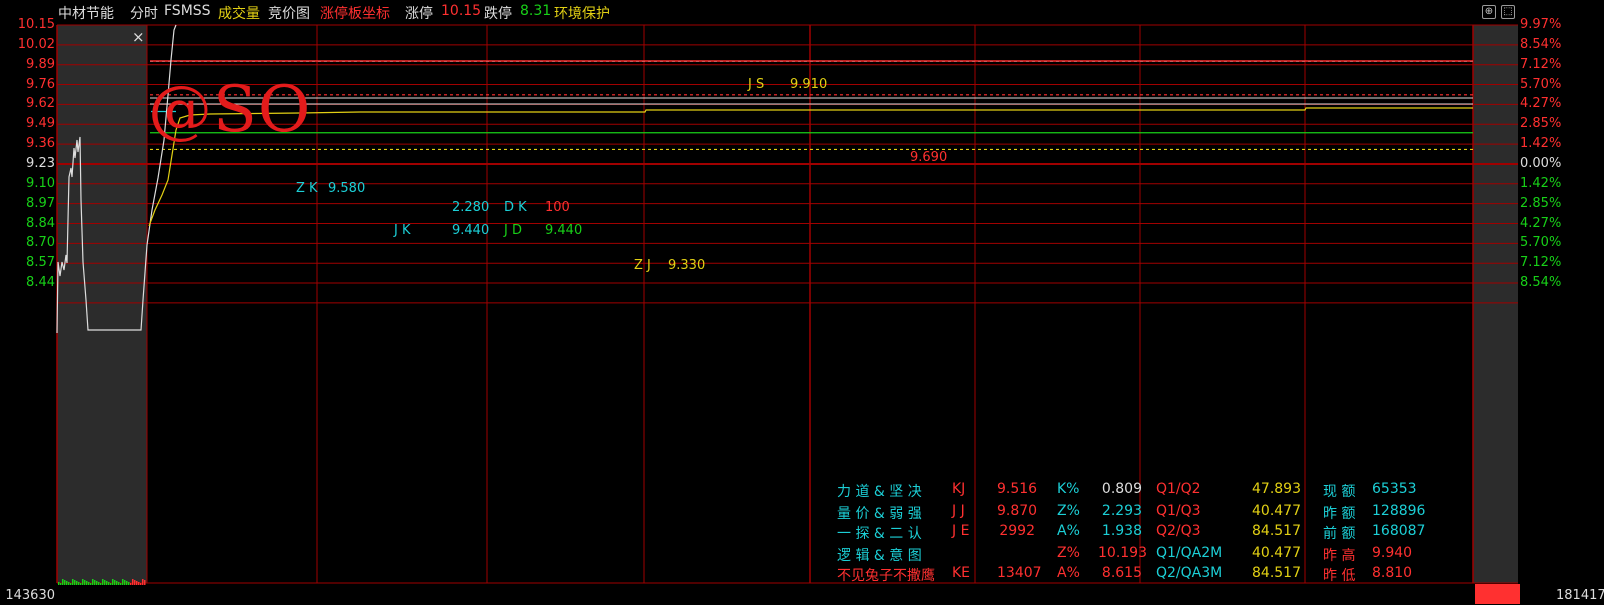 The image size is (1604, 605). What do you see at coordinates (40, 263) in the screenshot?
I see `price-tick-label: 8.57` at bounding box center [40, 263].